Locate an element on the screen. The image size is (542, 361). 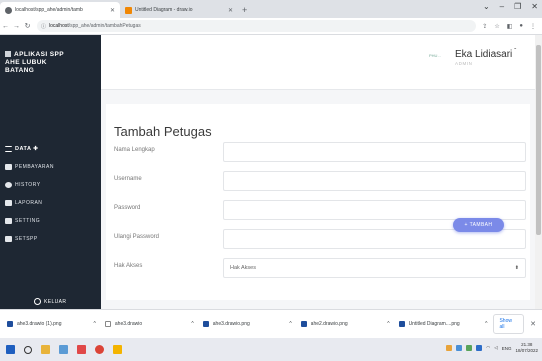
caret-icon: ˇ is located at coordinates (515, 52).